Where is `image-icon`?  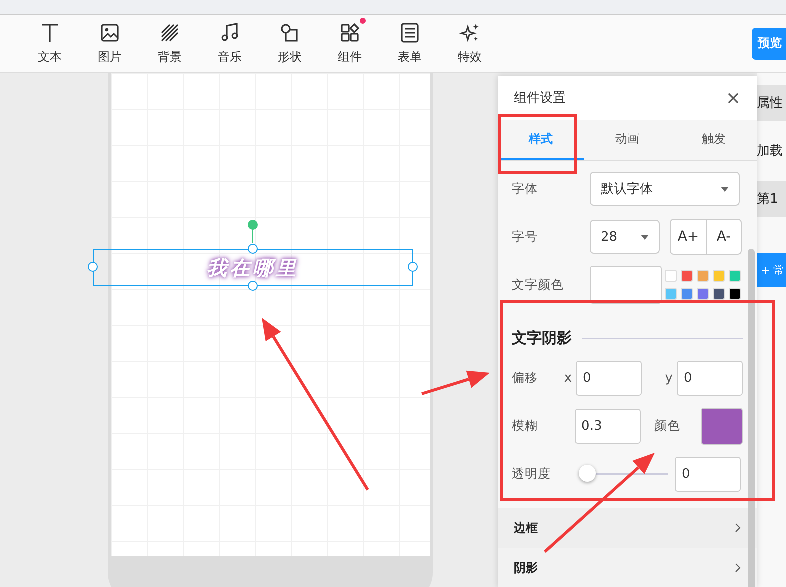 image-icon is located at coordinates (110, 33).